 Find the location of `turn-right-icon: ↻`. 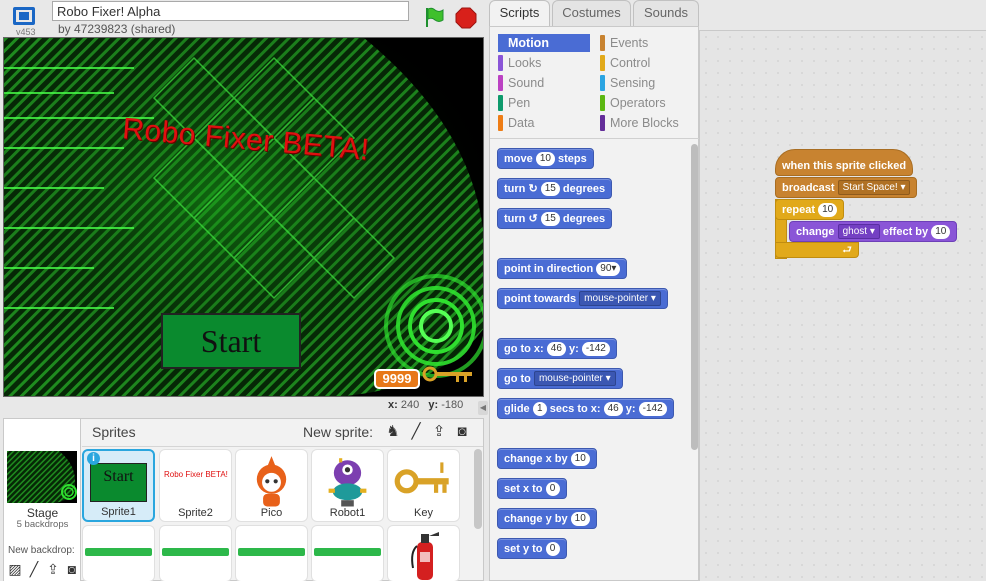

turn-right-icon: ↻ is located at coordinates (533, 189).